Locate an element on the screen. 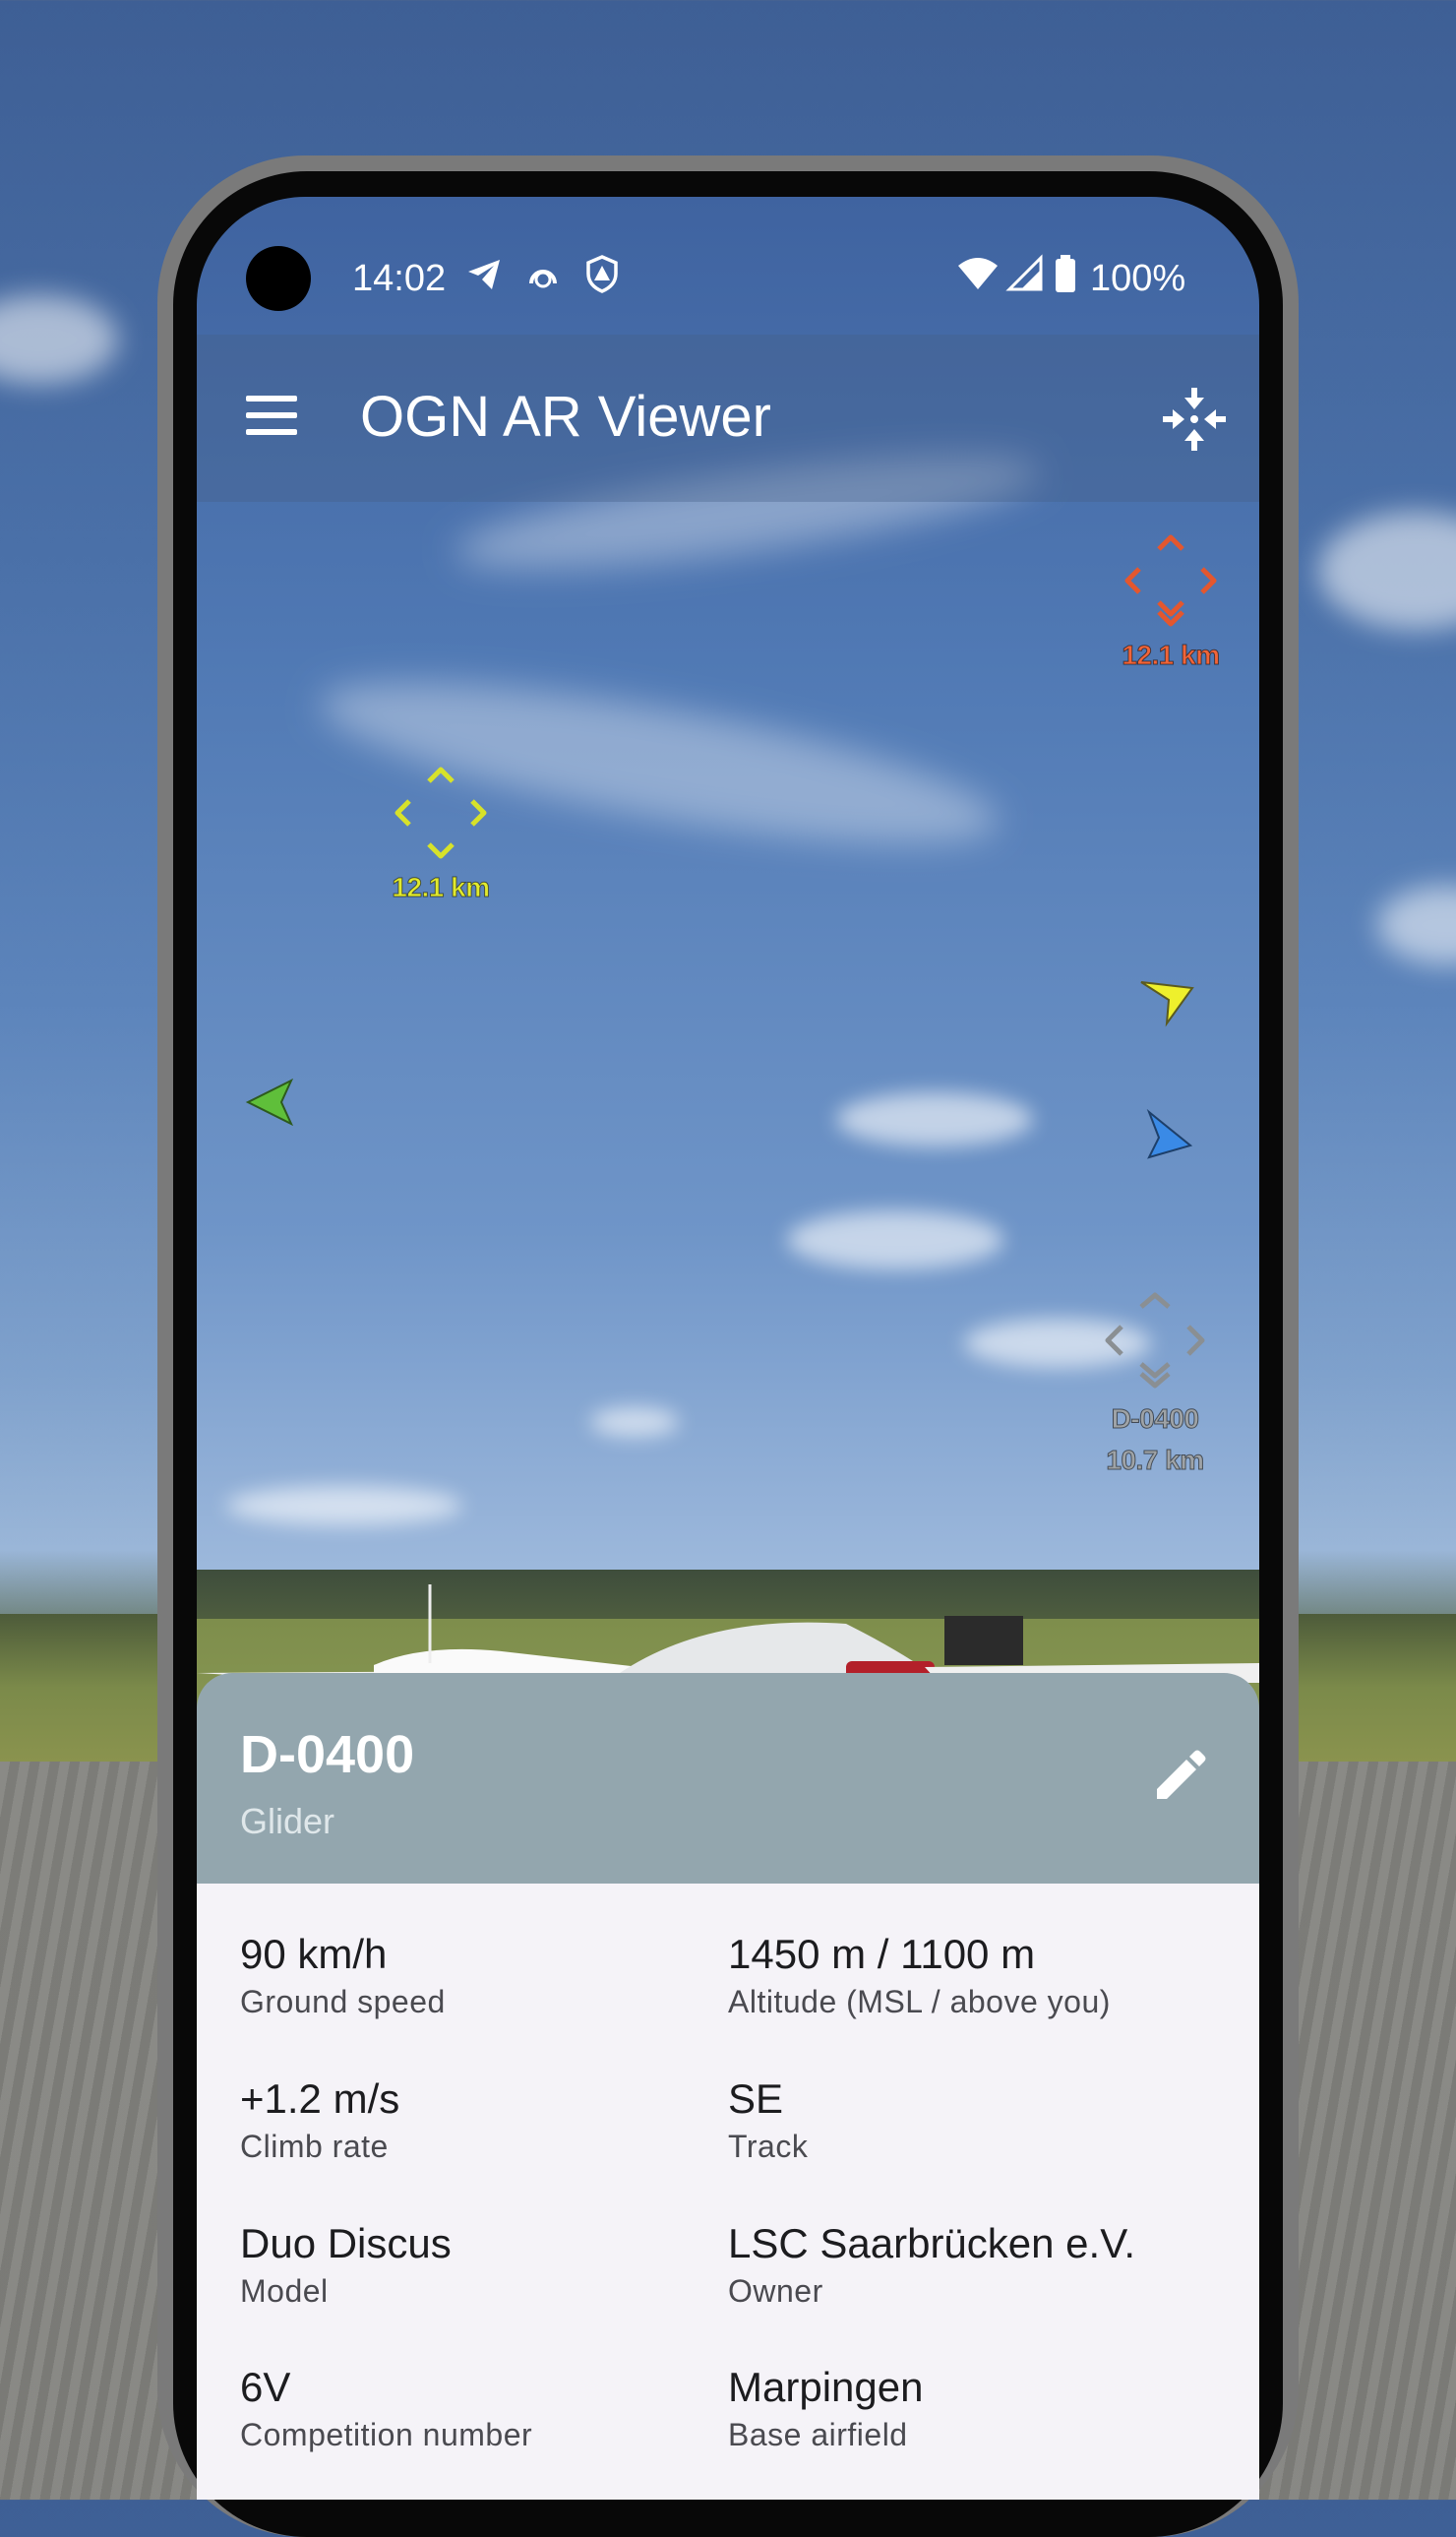 The width and height of the screenshot is (1456, 2537). field-value: Duo Discus is located at coordinates (346, 2243).